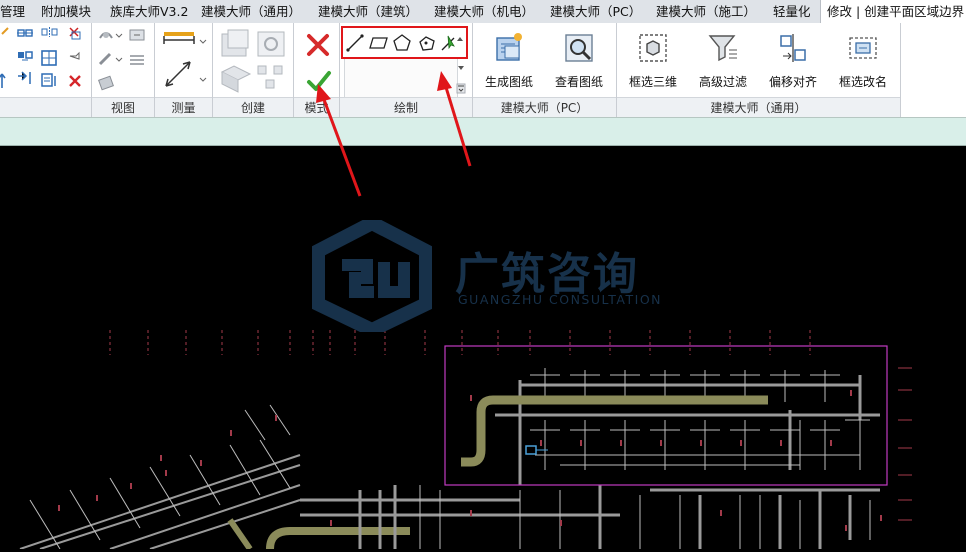 The width and height of the screenshot is (966, 552). I want to click on create-assembly-icon, so click(270, 77).